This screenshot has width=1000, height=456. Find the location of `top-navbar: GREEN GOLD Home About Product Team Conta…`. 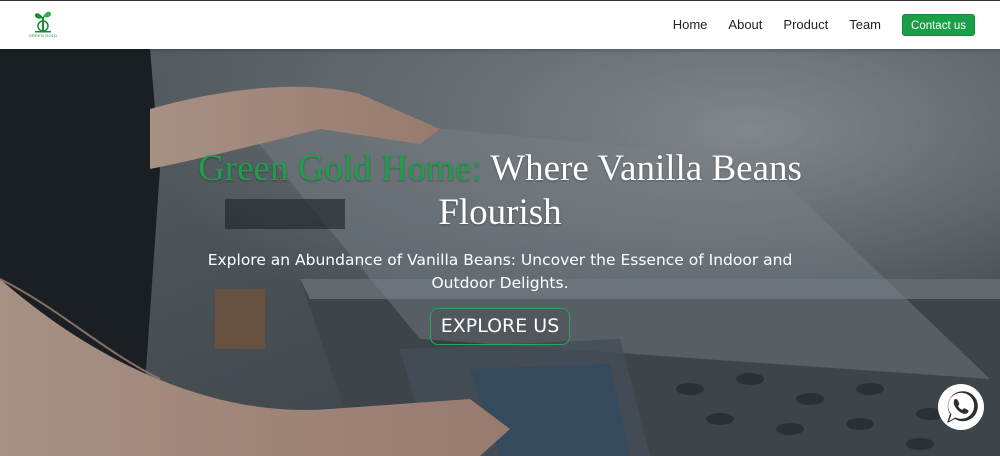

top-navbar: GREEN GOLD Home About Product Team Conta… is located at coordinates (500, 24).